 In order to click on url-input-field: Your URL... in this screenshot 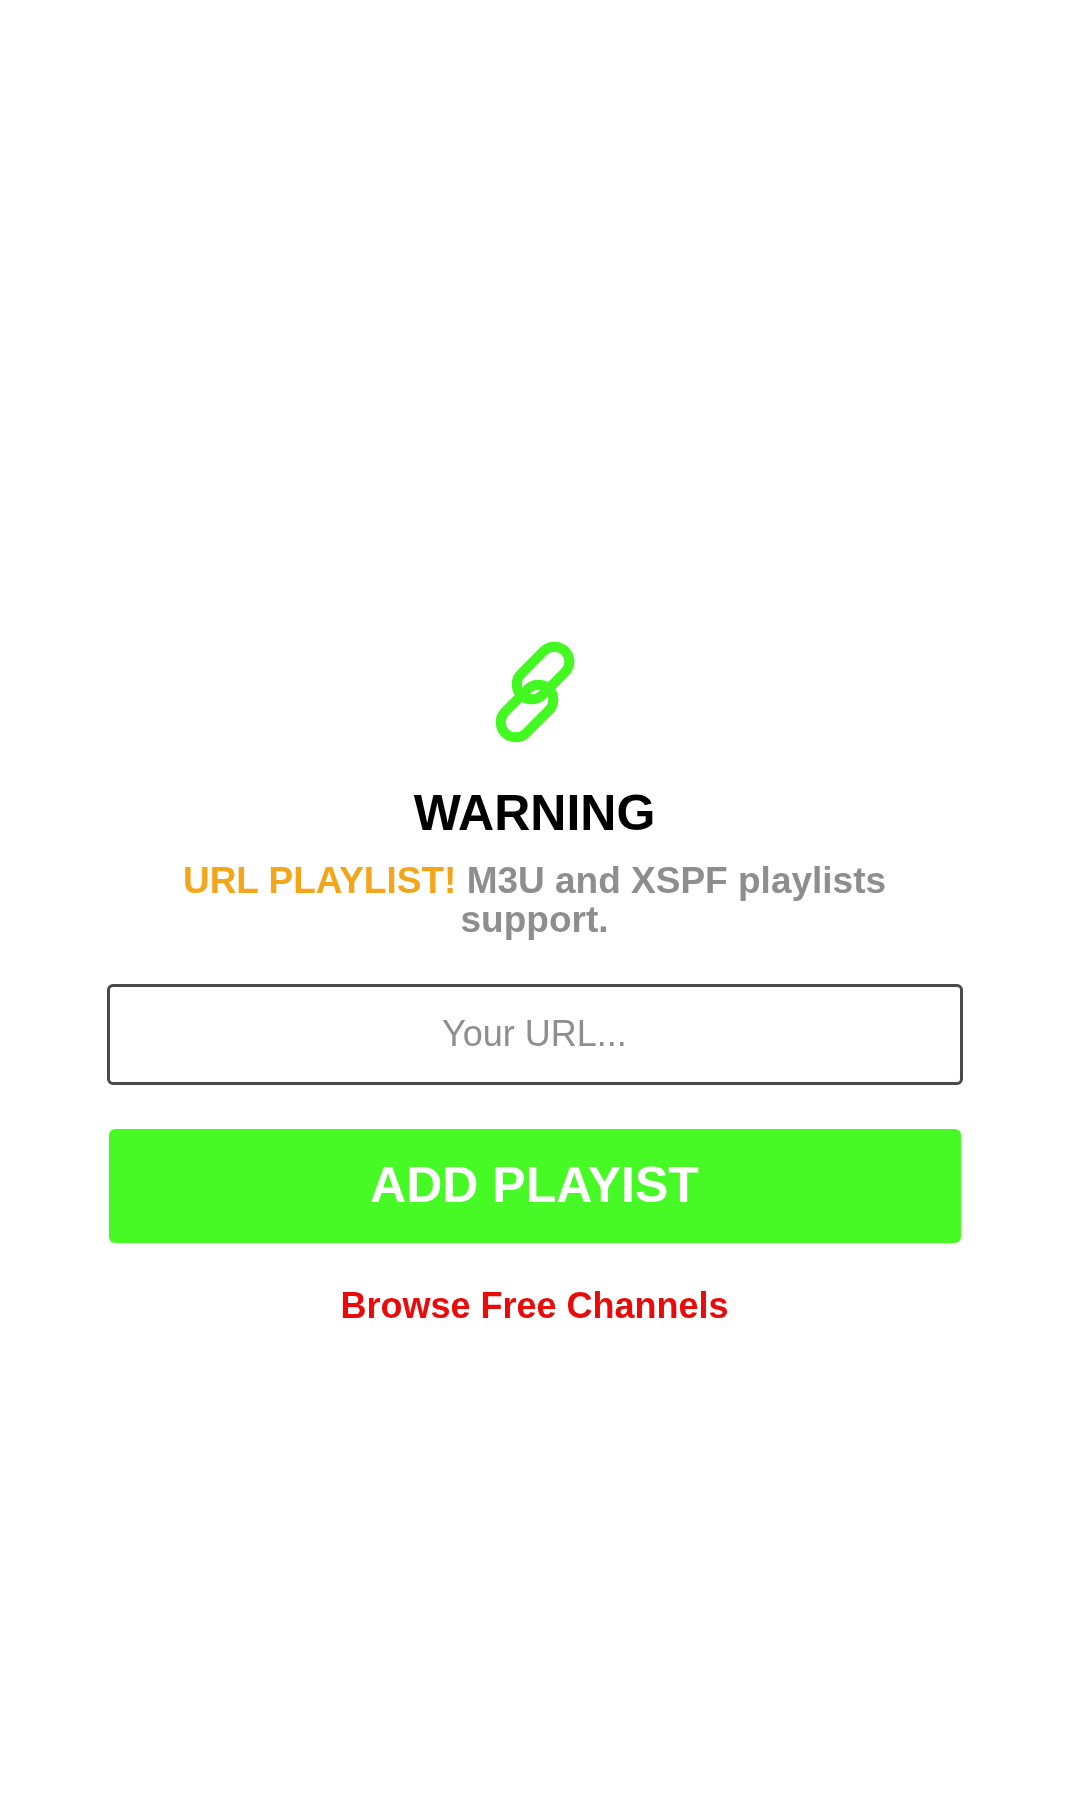, I will do `click(534, 1034)`.